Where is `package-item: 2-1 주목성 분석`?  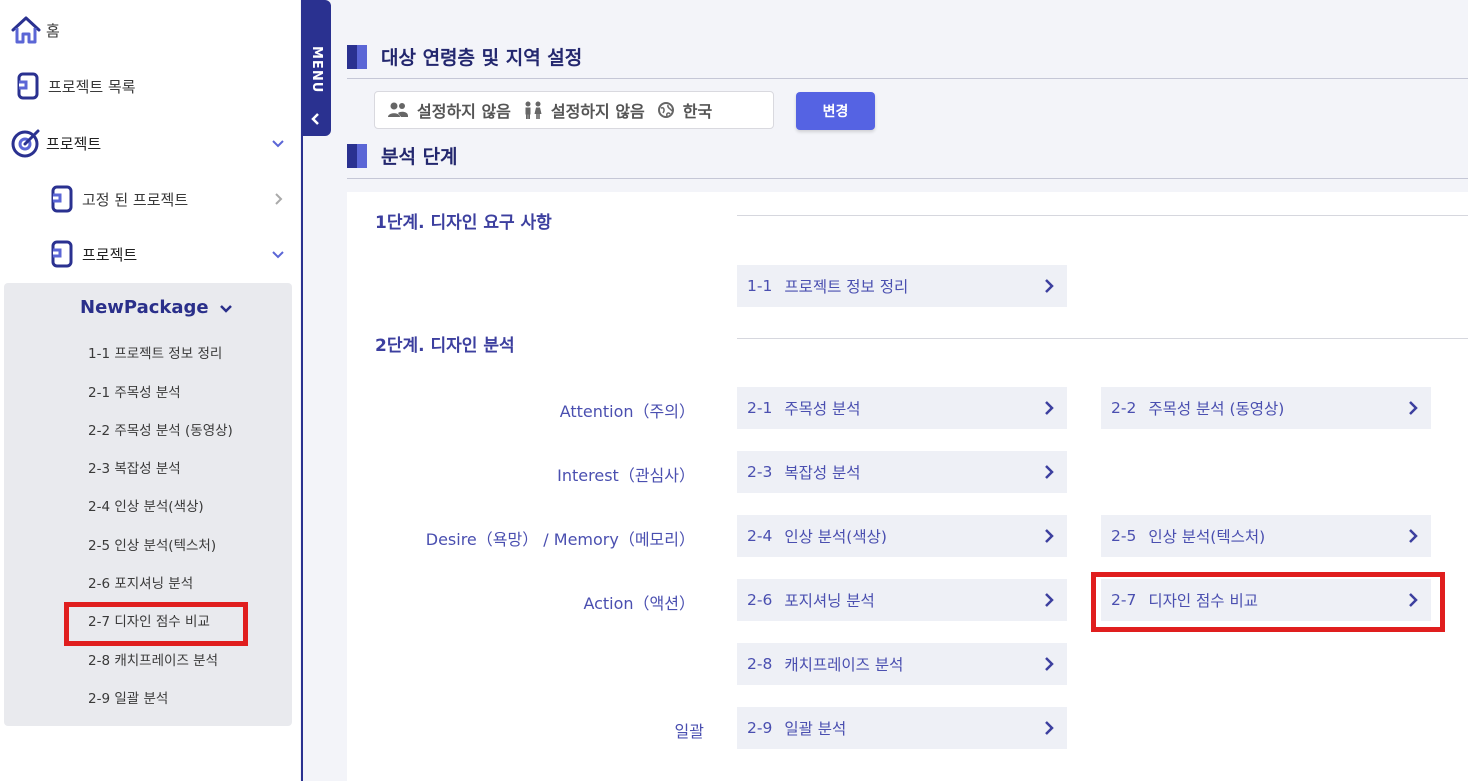 package-item: 2-1 주목성 분석 is located at coordinates (134, 391).